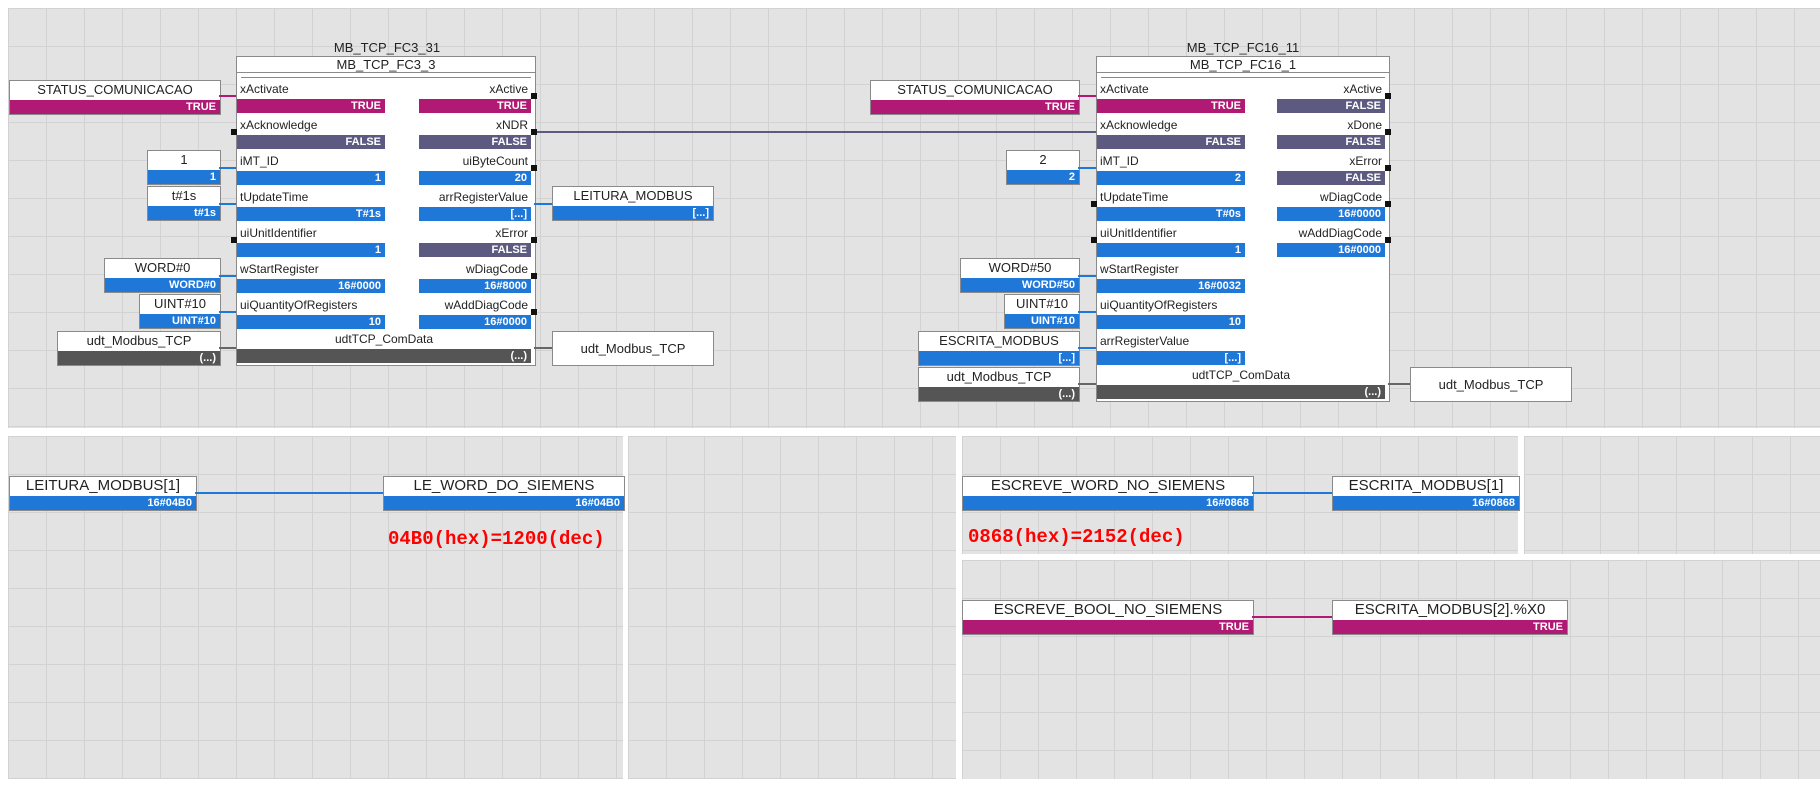 The height and width of the screenshot is (787, 1820). What do you see at coordinates (1171, 350) in the screenshot?
I see `fb2-input-arrregistervalue: arrRegisterValue [...]` at bounding box center [1171, 350].